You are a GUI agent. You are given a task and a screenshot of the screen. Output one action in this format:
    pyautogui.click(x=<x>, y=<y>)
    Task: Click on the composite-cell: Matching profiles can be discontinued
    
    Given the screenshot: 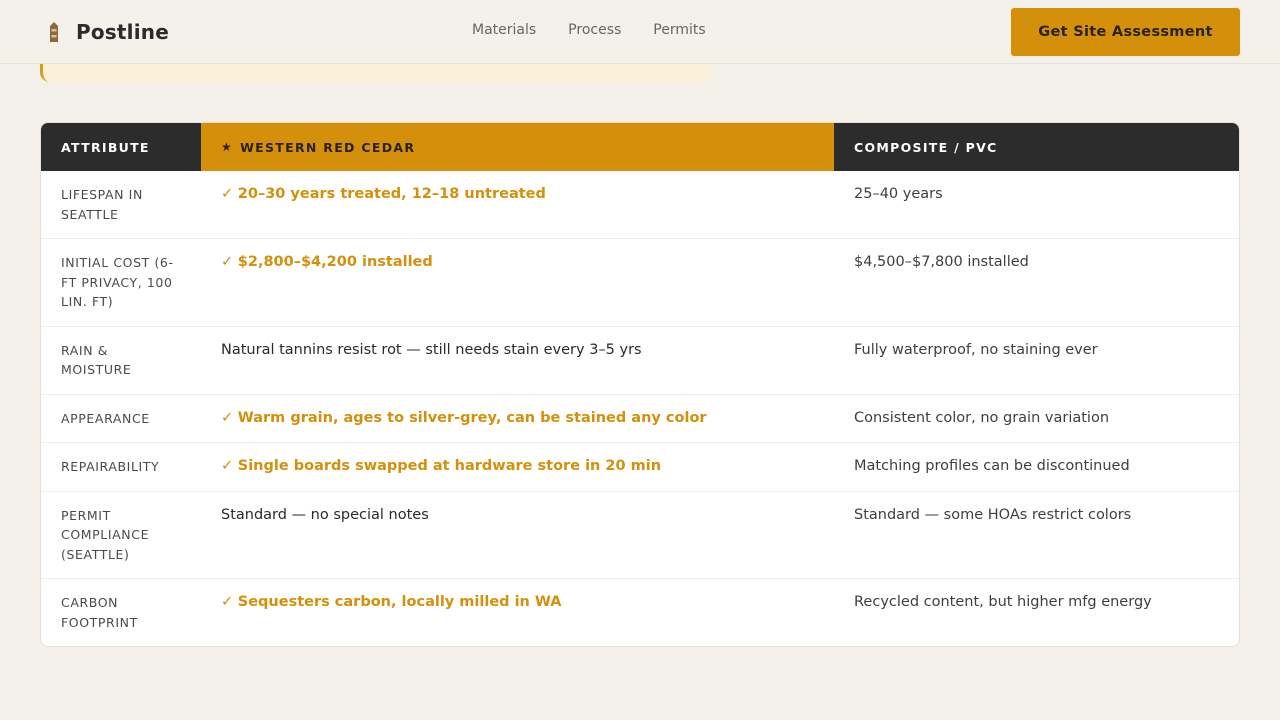 What is the action you would take?
    pyautogui.click(x=992, y=466)
    